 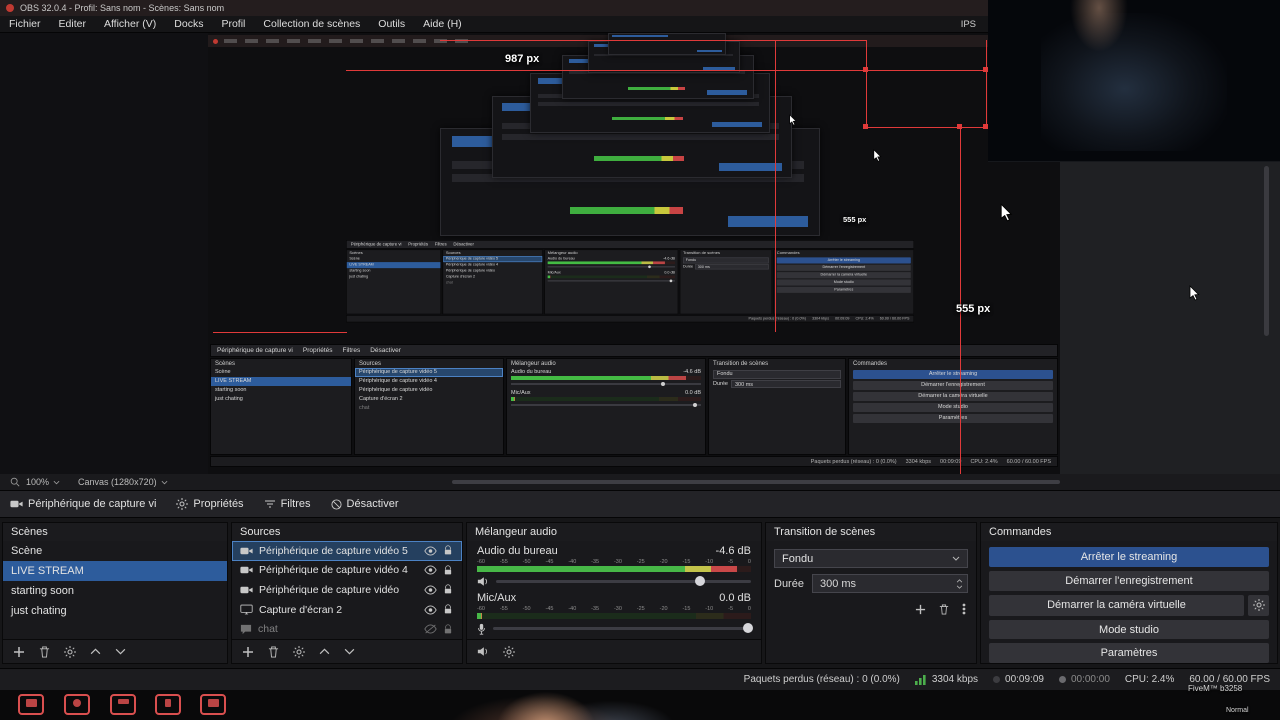 What do you see at coordinates (233, 24) in the screenshot?
I see `menu-profile: Profil` at bounding box center [233, 24].